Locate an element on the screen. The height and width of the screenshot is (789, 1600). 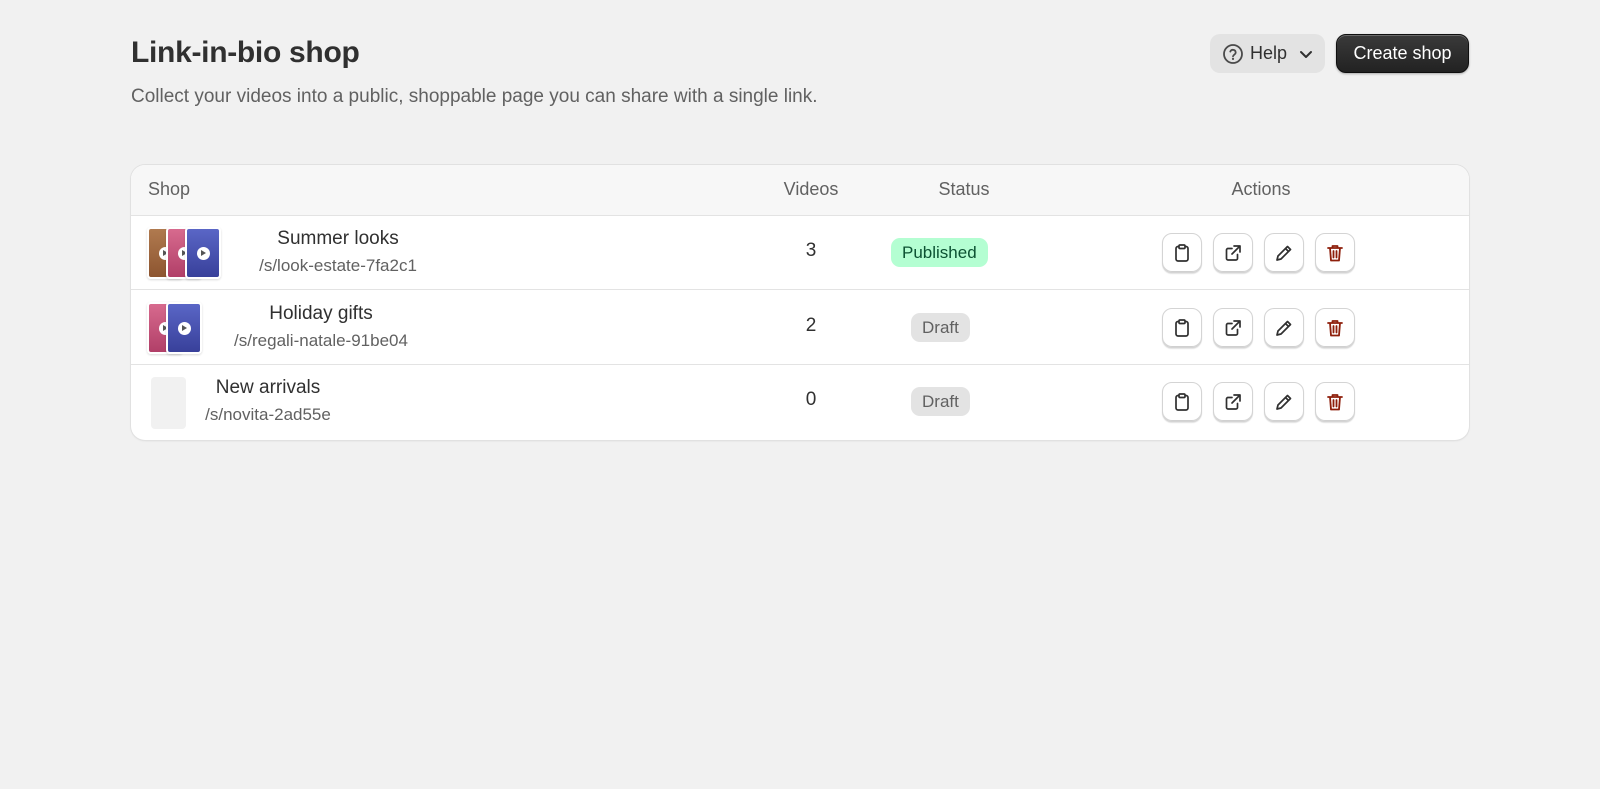
column-header-actions: Actions is located at coordinates (1261, 189).